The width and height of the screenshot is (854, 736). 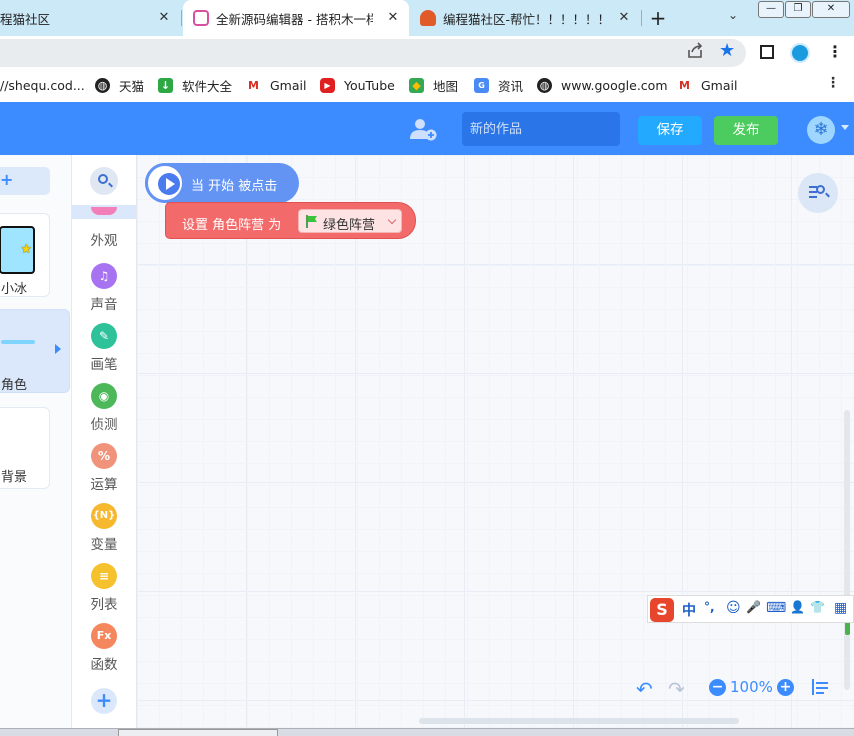 I want to click on bookmark-star-icon: ★, so click(x=727, y=50).